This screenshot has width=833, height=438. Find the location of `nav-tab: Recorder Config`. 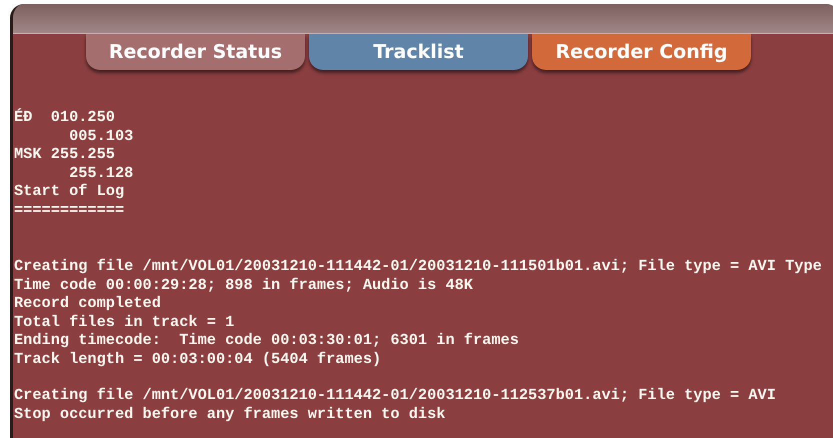

nav-tab: Recorder Config is located at coordinates (641, 52).